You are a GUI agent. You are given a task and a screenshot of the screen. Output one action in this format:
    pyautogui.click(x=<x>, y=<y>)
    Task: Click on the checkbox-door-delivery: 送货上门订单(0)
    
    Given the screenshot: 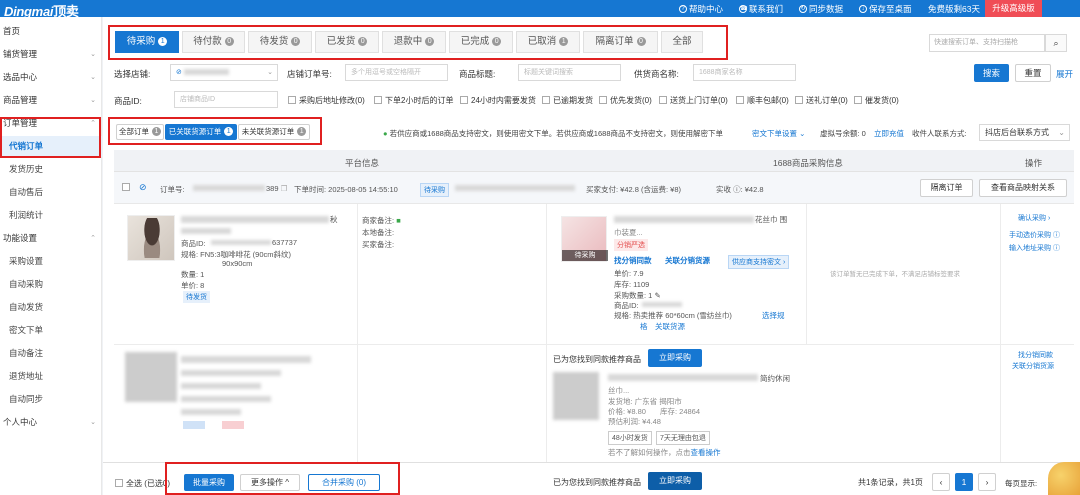 What is the action you would take?
    pyautogui.click(x=693, y=100)
    